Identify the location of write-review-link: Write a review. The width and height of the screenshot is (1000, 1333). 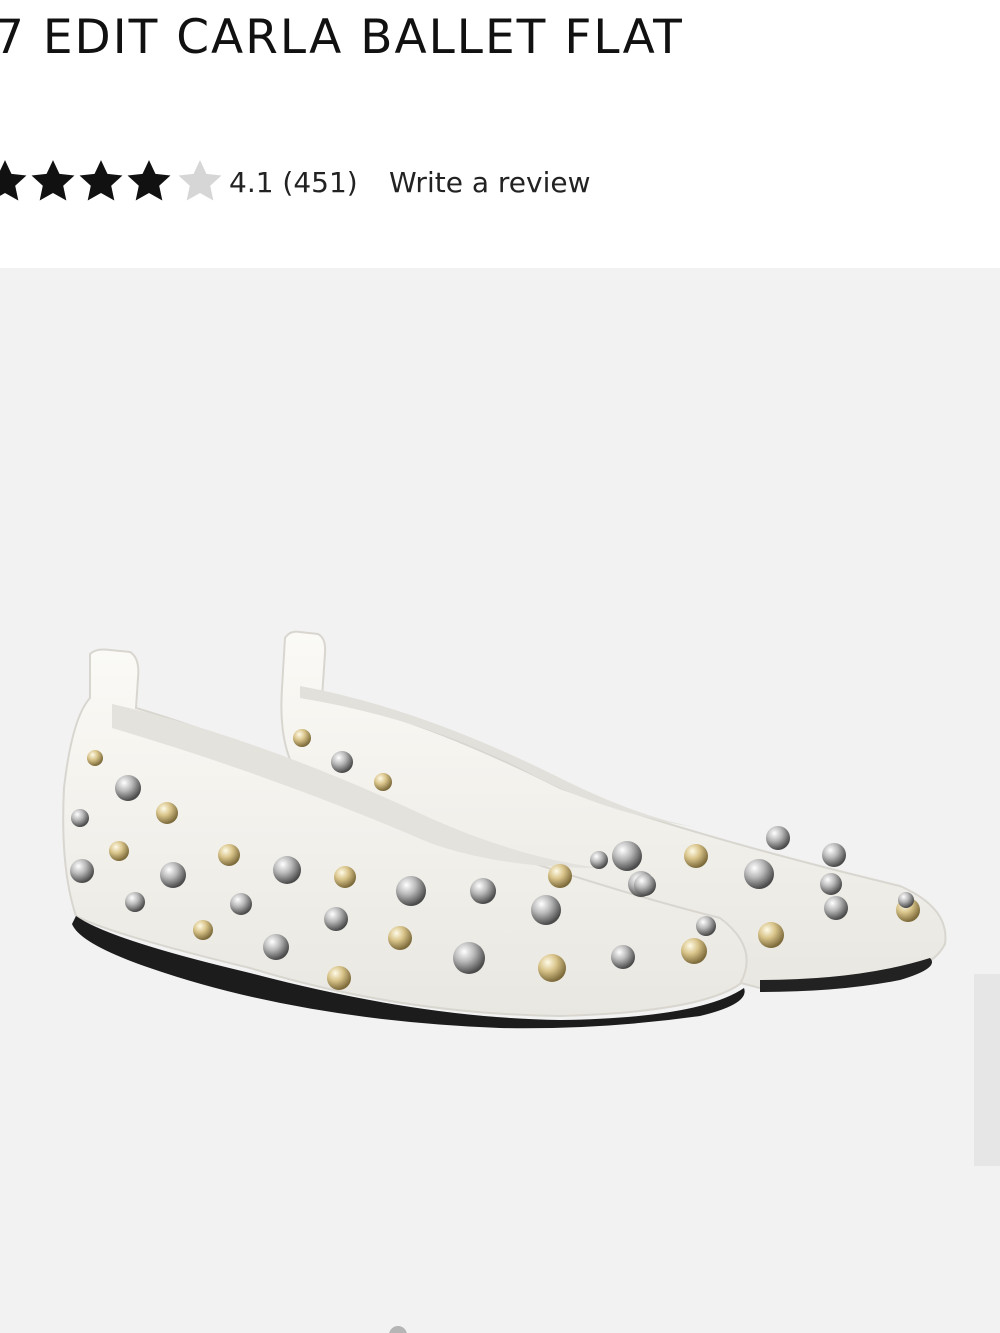
(489, 182).